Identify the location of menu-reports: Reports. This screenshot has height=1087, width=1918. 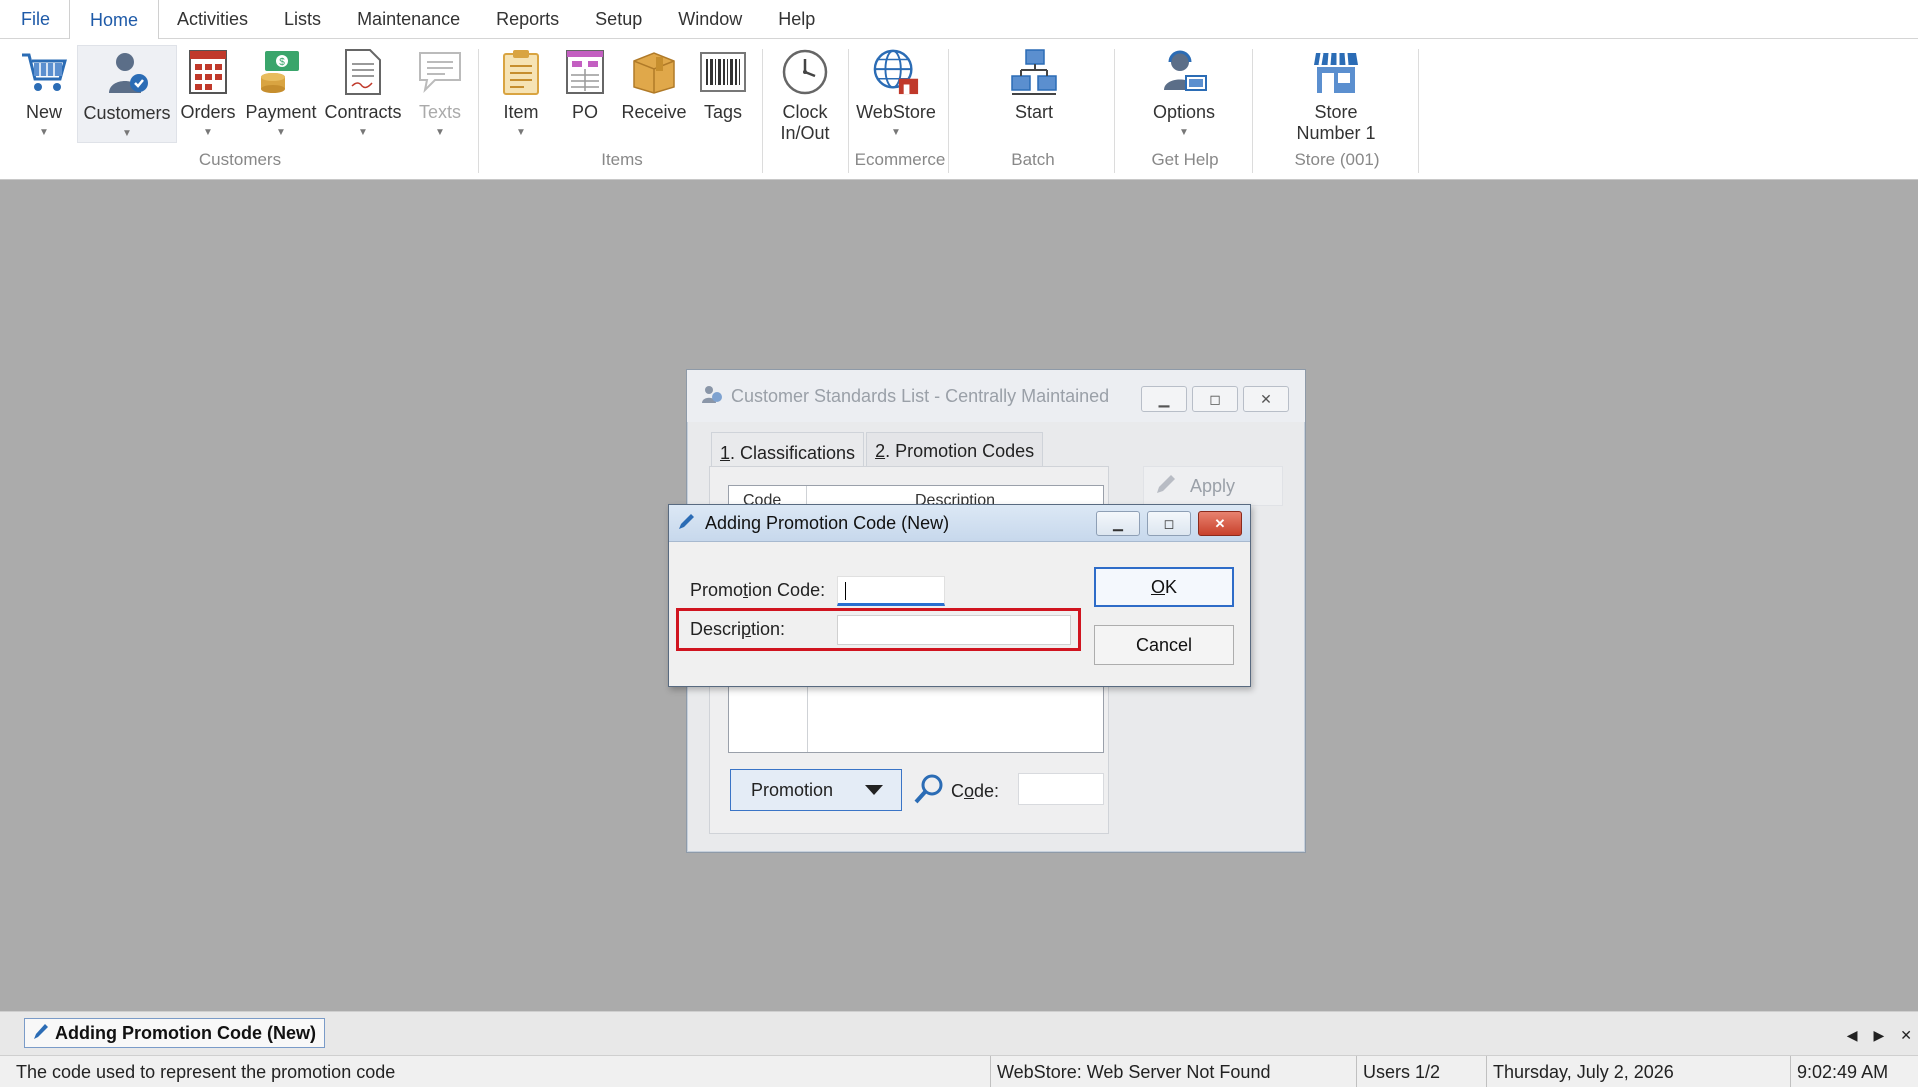
(527, 19).